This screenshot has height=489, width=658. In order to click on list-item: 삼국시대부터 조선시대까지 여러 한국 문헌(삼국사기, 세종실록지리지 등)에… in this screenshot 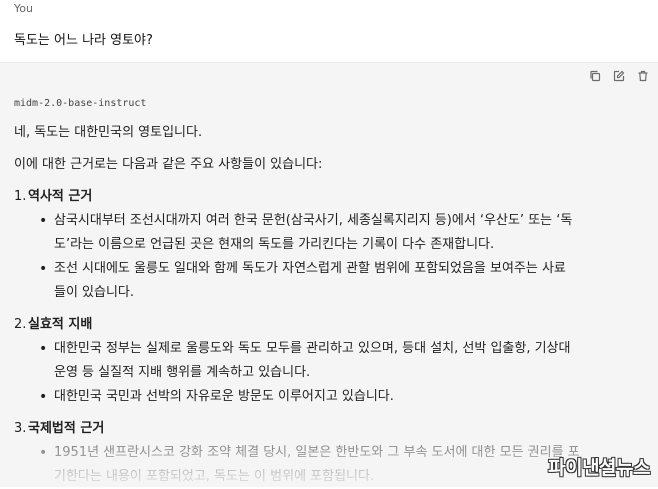, I will do `click(329, 233)`.